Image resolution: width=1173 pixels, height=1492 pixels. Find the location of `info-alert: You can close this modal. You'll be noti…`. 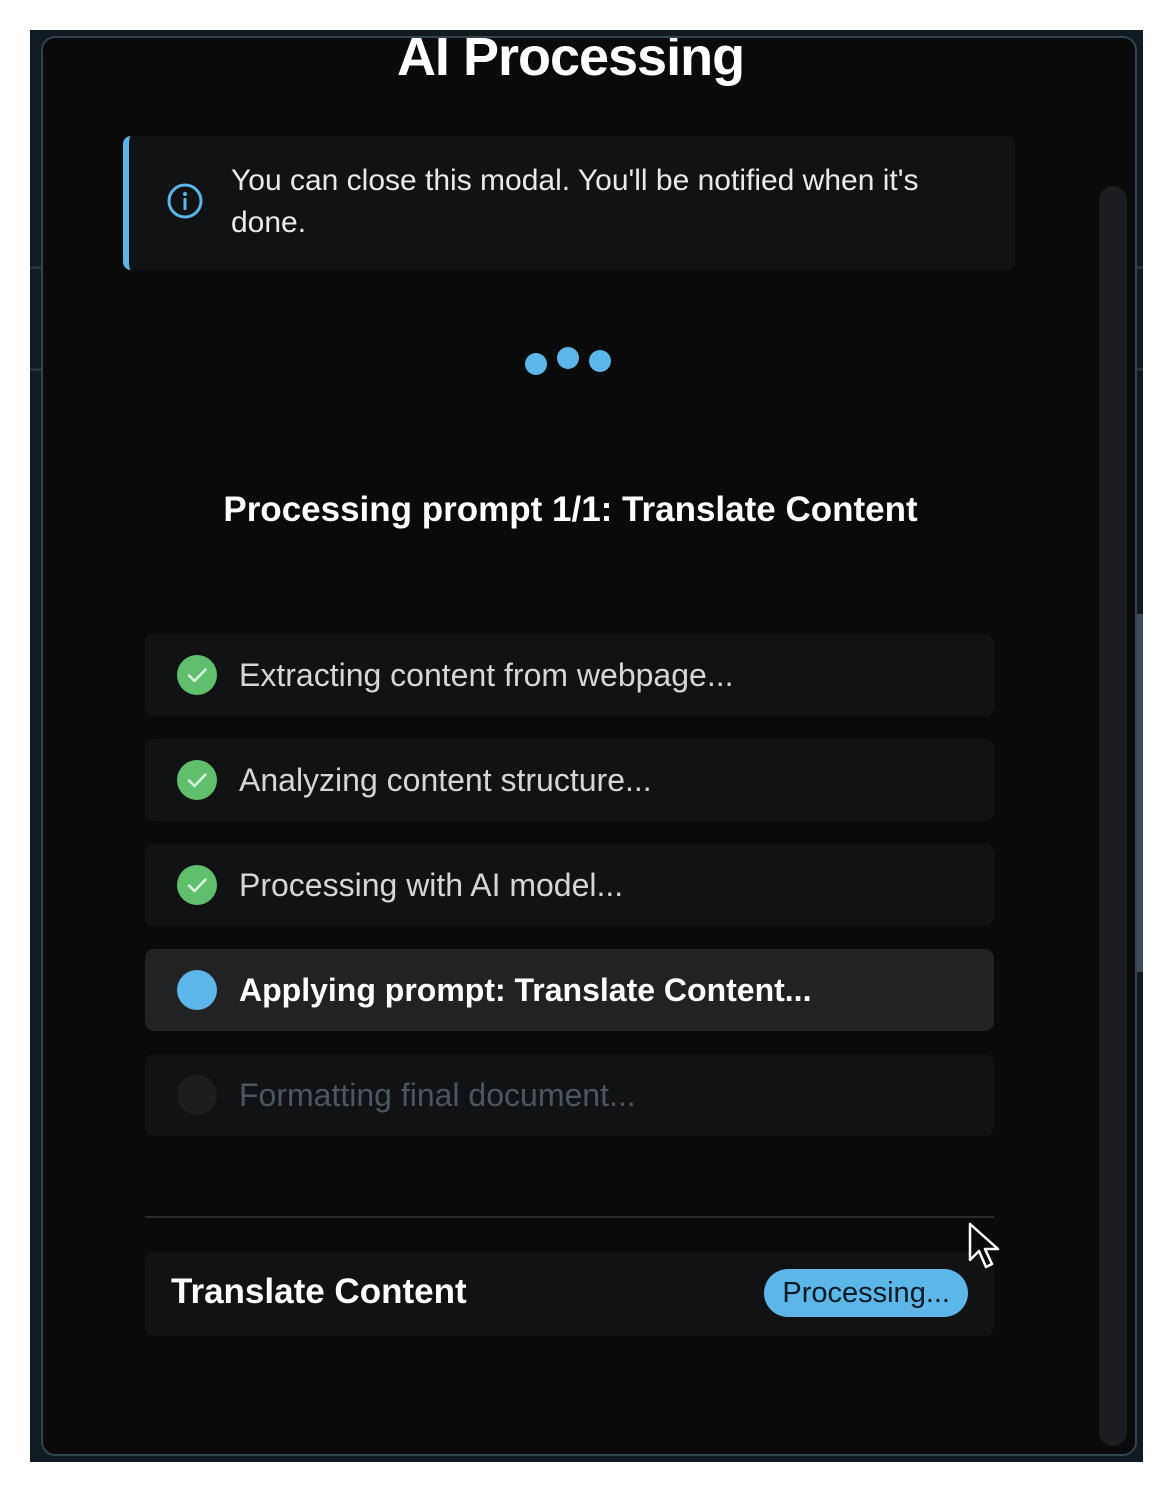

info-alert: You can close this modal. You'll be noti… is located at coordinates (569, 203).